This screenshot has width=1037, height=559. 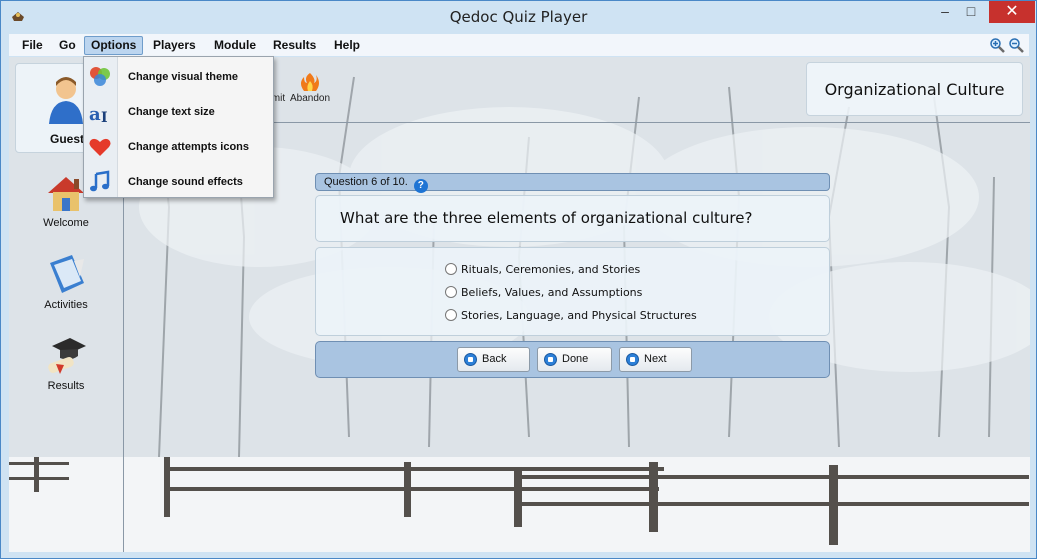 I want to click on done-button: Done, so click(x=574, y=359).